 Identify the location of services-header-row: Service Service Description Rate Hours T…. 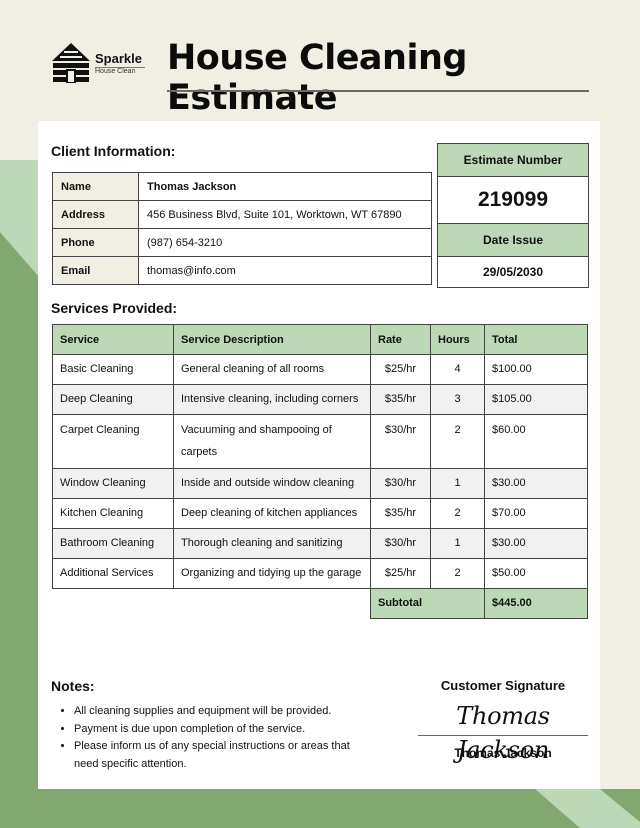
(320, 339).